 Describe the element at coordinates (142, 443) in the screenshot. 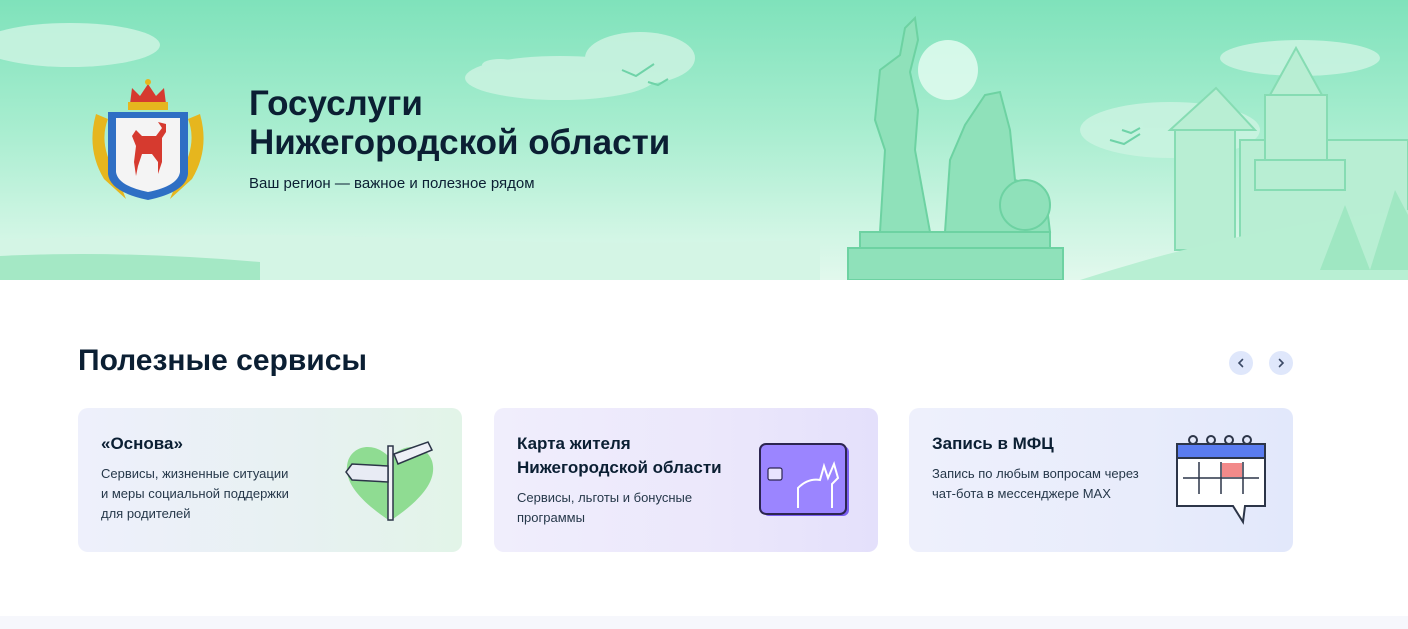

I see `card-title: «Основа»` at that location.